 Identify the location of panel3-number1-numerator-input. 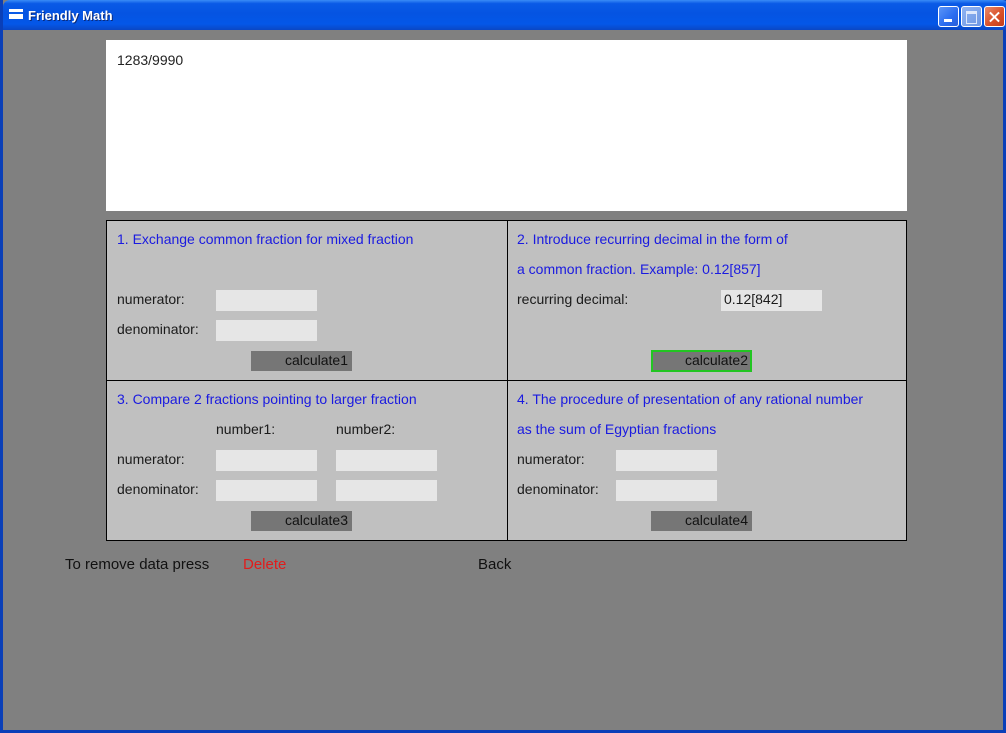
(266, 460).